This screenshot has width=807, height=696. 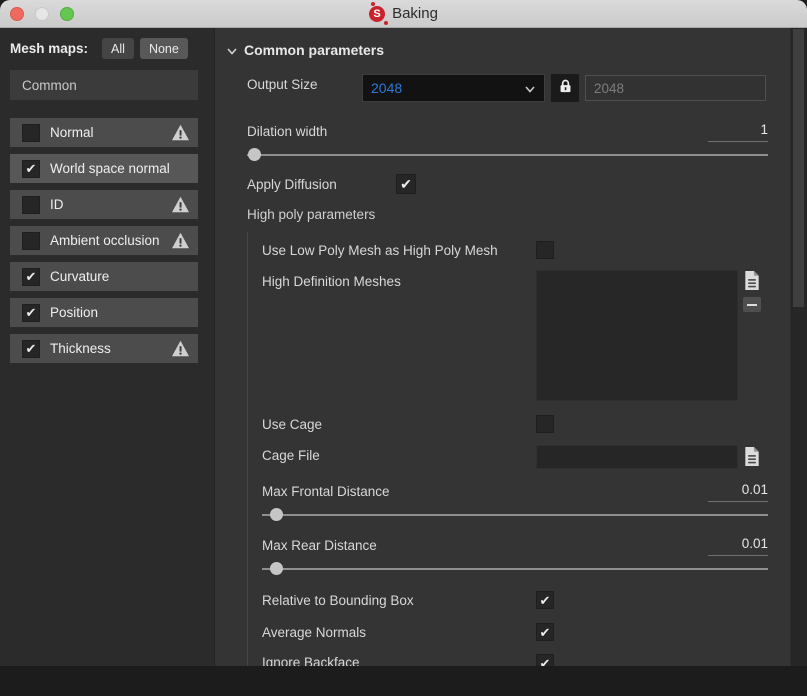 I want to click on apply-diffusion-label: Apply Diffusion, so click(x=292, y=184).